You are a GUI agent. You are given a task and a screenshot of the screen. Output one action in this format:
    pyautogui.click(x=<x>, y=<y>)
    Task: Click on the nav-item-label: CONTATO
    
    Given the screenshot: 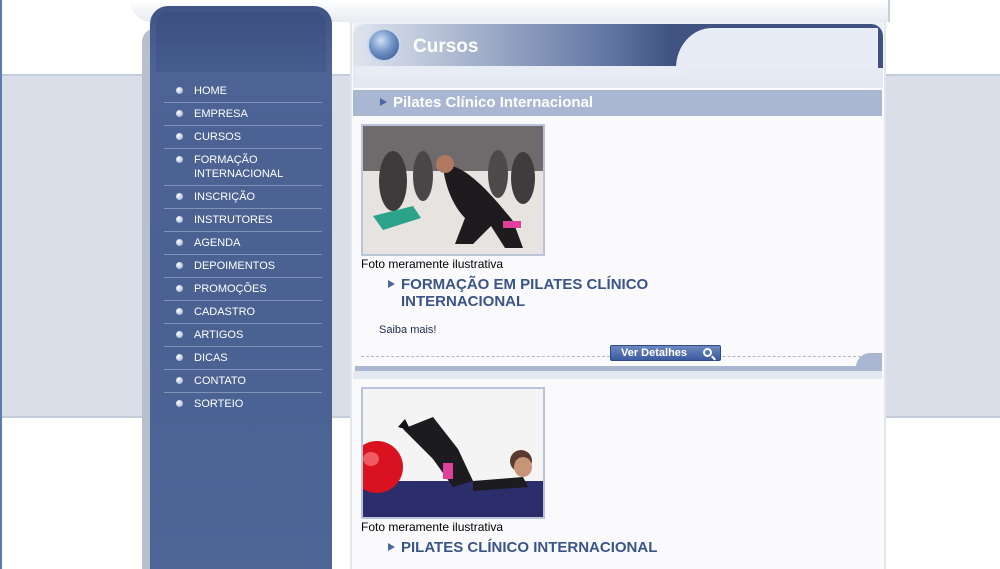 What is the action you would take?
    pyautogui.click(x=220, y=381)
    